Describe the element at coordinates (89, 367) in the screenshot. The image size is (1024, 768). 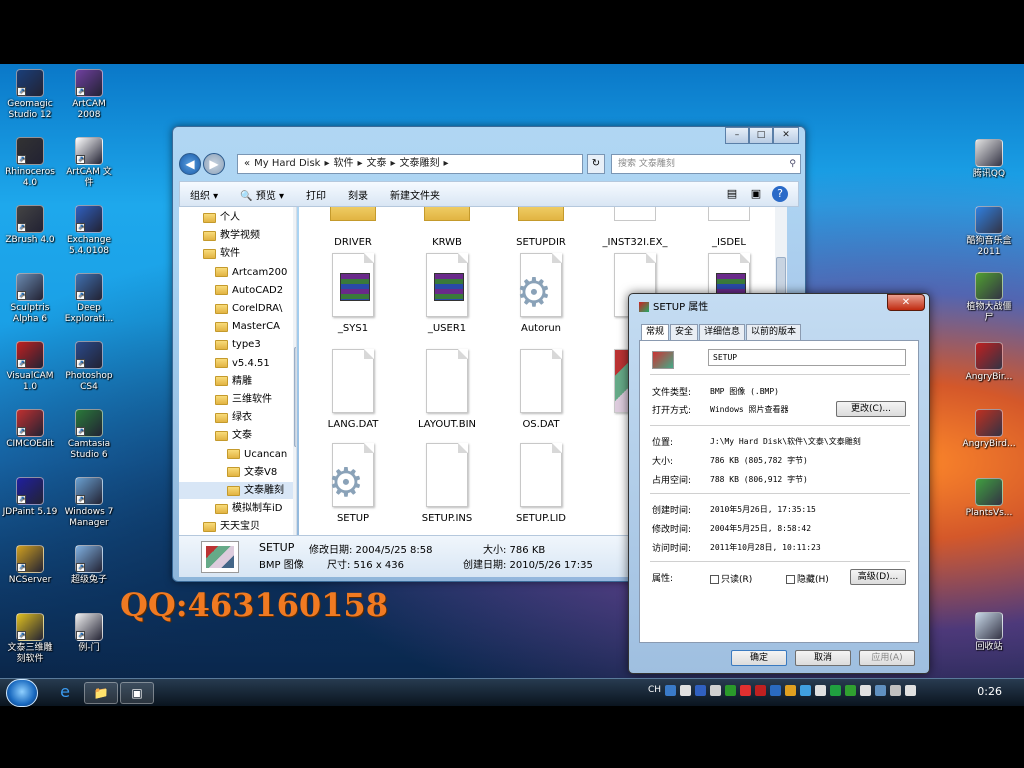
I see `desktop-shortcut: ↗ Photoshop CS4` at that location.